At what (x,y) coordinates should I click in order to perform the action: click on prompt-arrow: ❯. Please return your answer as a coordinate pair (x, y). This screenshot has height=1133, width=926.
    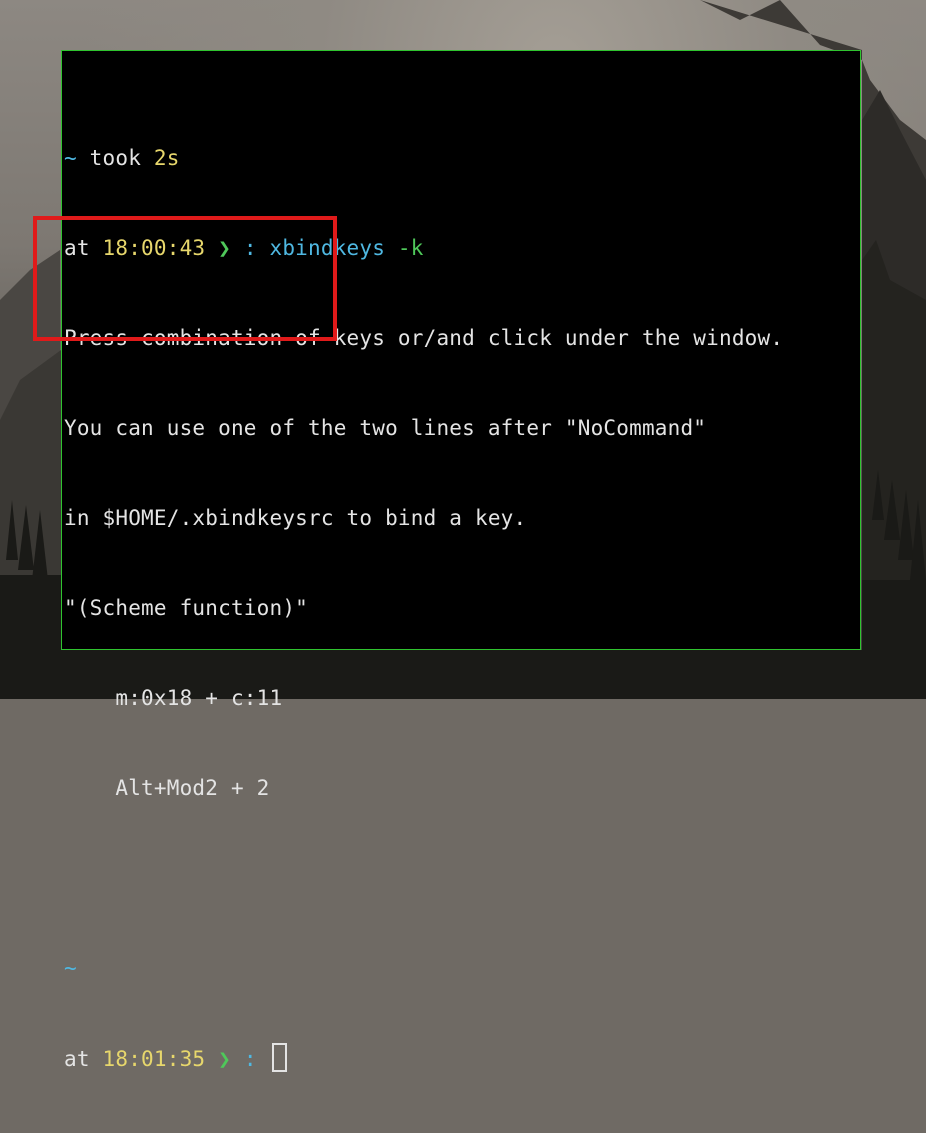
    Looking at the image, I should click on (224, 1059).